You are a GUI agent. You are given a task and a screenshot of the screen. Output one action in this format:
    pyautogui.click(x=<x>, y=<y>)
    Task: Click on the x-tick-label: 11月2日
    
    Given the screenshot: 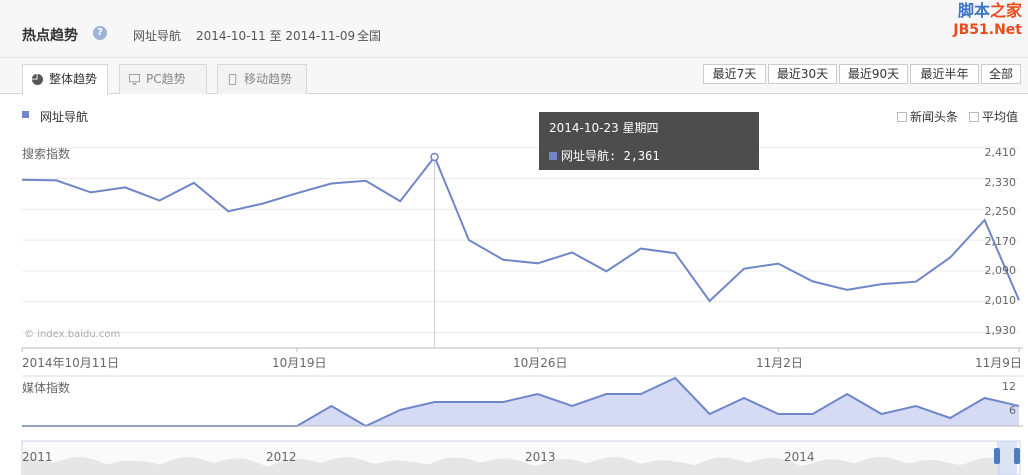 What is the action you would take?
    pyautogui.click(x=779, y=363)
    